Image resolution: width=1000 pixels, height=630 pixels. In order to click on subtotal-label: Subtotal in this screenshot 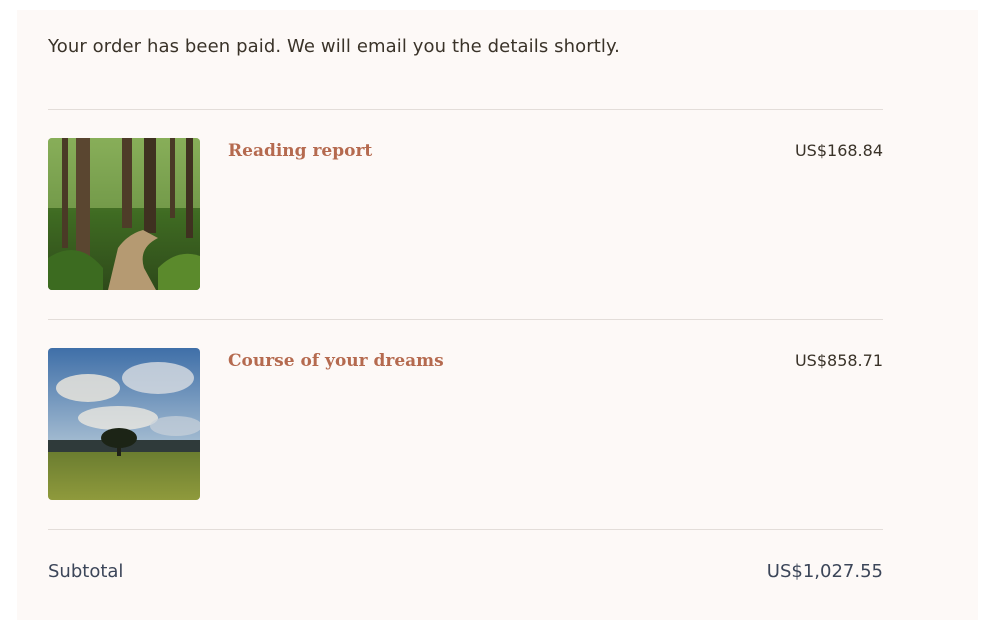, I will do `click(86, 571)`.